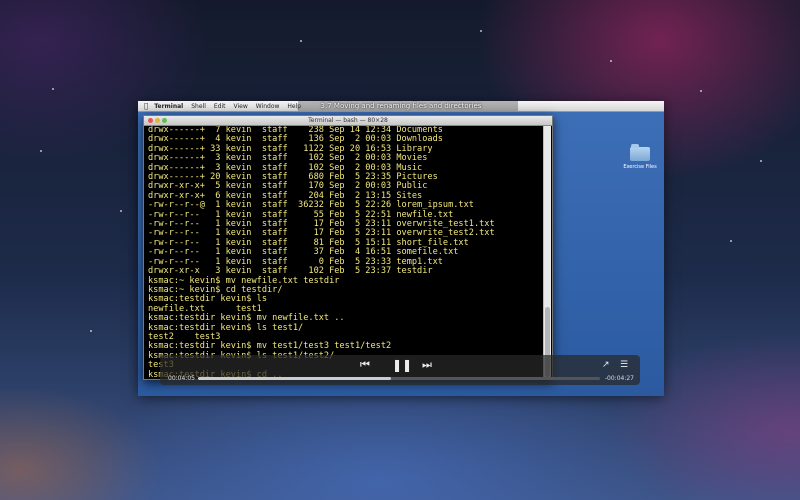 This screenshot has height=500, width=800. Describe the element at coordinates (640, 167) in the screenshot. I see `folder-label: Exercise Files` at that location.